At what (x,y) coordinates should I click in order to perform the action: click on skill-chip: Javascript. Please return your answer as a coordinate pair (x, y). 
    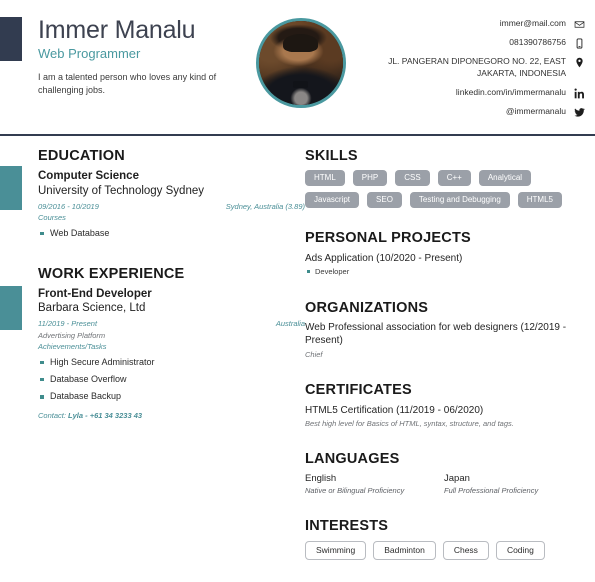
    Looking at the image, I should click on (332, 200).